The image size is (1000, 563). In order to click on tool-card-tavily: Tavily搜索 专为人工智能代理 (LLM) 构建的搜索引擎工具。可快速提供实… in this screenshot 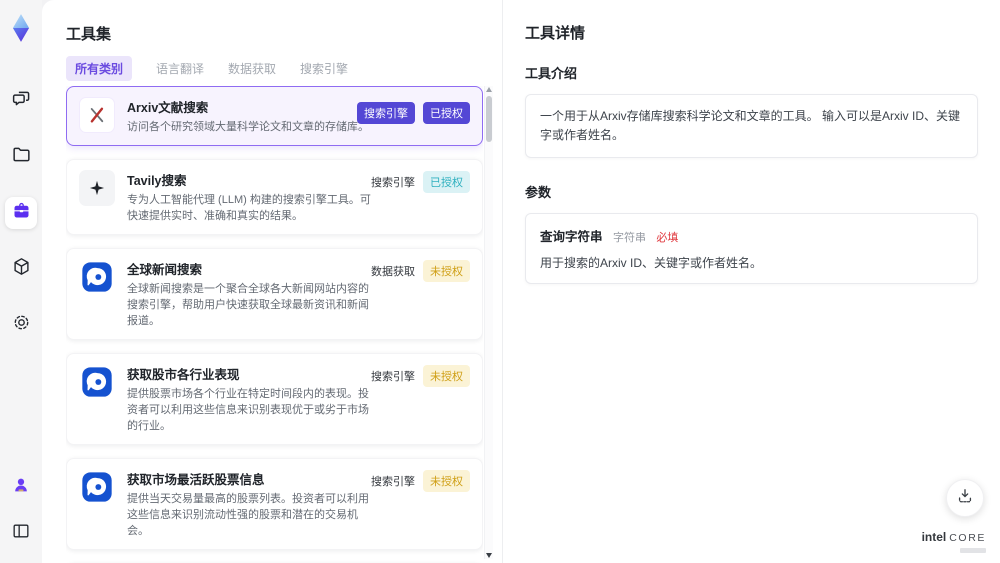, I will do `click(274, 197)`.